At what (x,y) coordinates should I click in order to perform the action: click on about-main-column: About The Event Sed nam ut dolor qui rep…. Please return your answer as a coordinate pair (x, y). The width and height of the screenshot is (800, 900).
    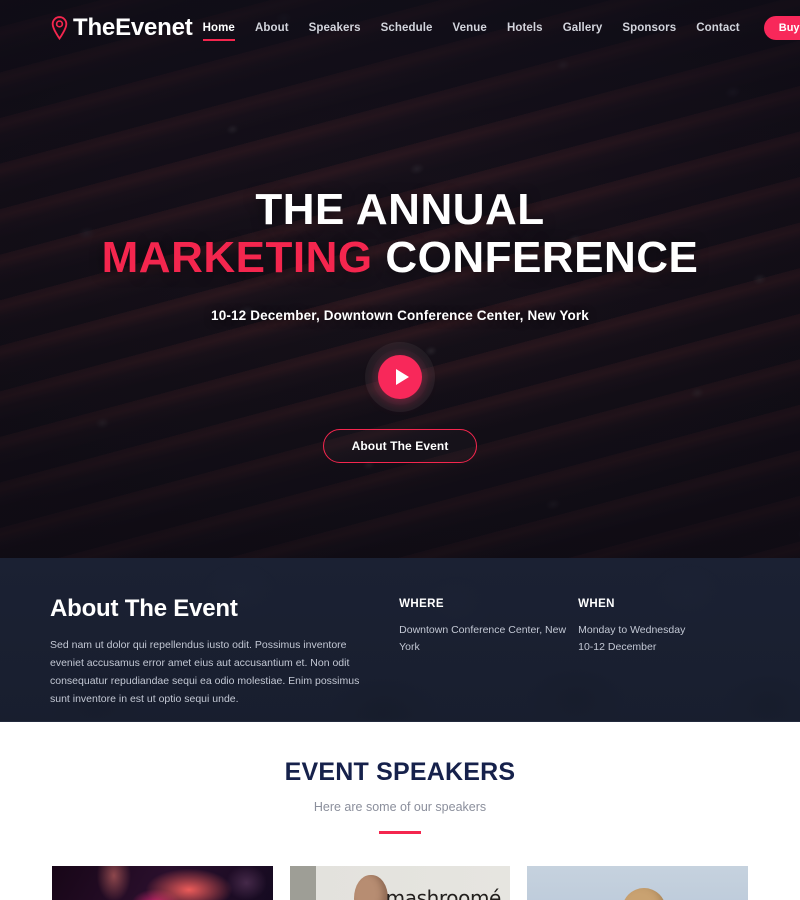
    Looking at the image, I should click on (212, 651).